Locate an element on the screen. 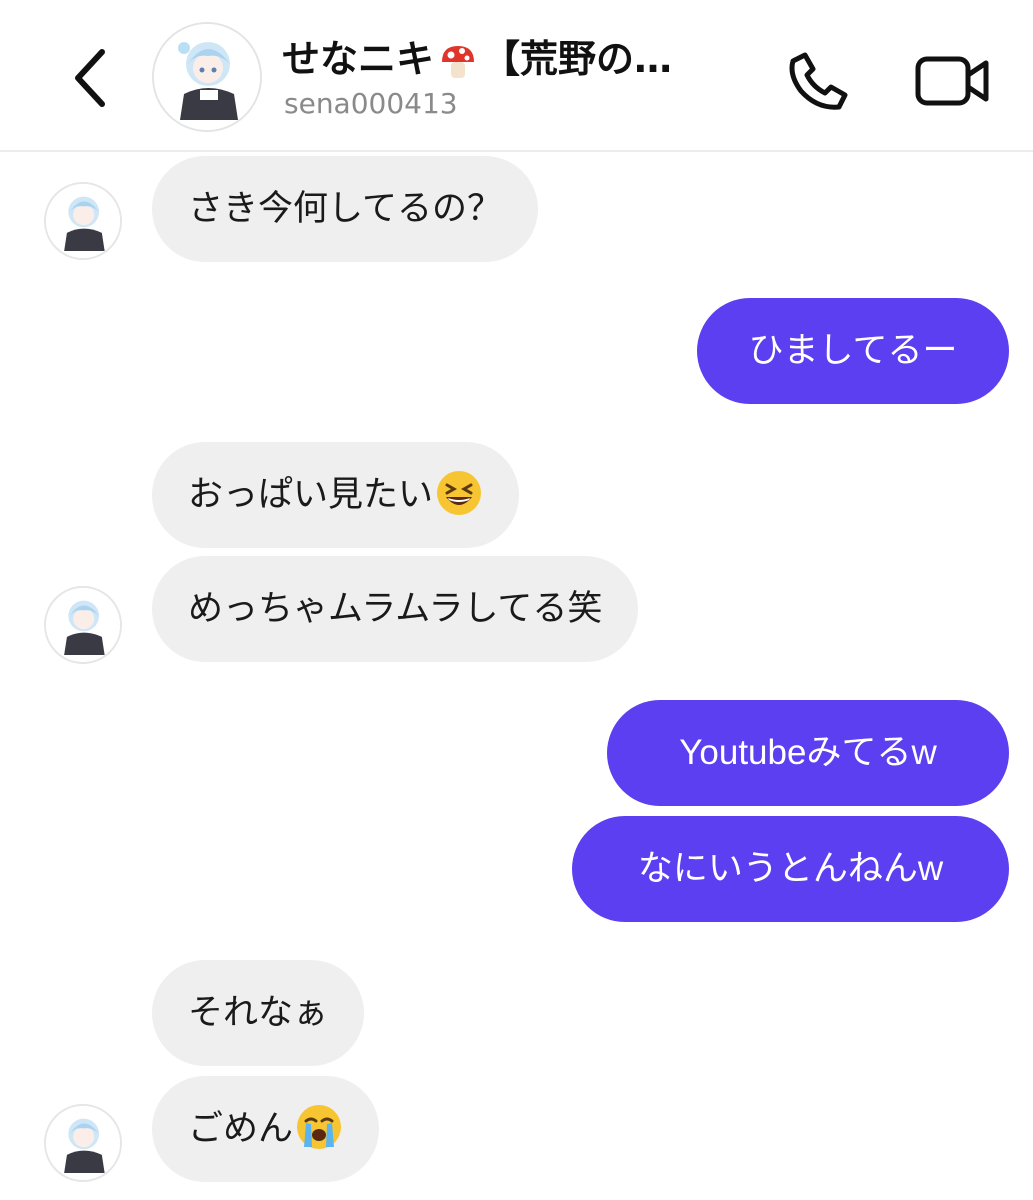 The height and width of the screenshot is (1200, 1033). message-text: なにいうとんねんw is located at coordinates (790, 868).